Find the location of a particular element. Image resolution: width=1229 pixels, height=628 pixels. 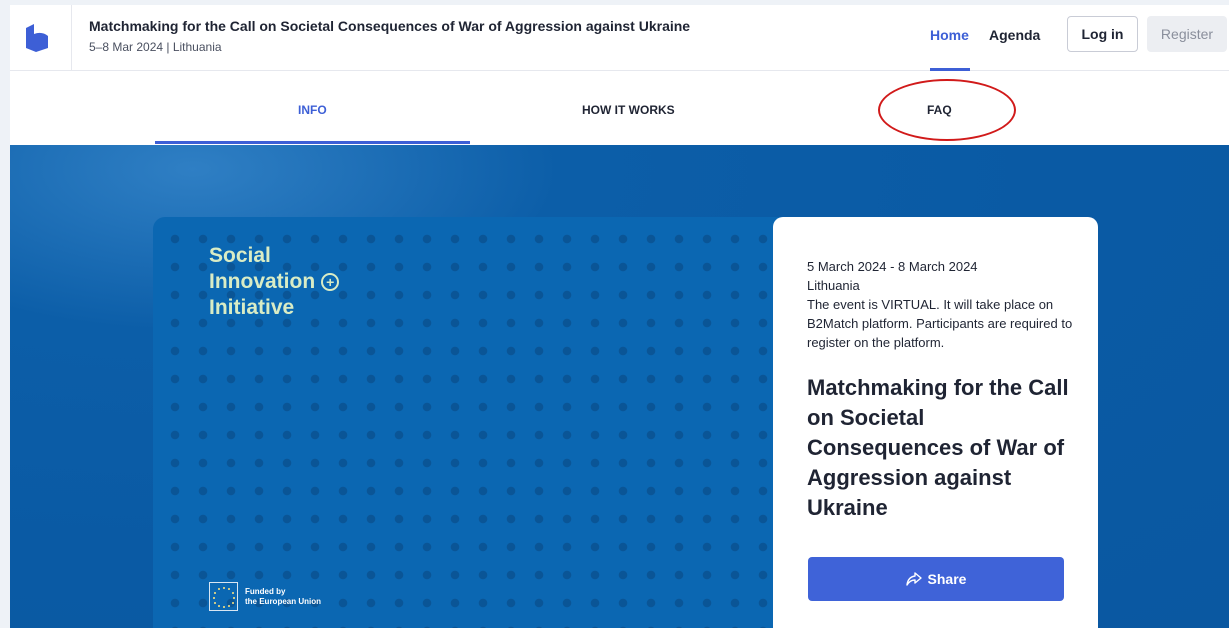

eu-funding-badge: Funded by the European Union is located at coordinates (265, 596).